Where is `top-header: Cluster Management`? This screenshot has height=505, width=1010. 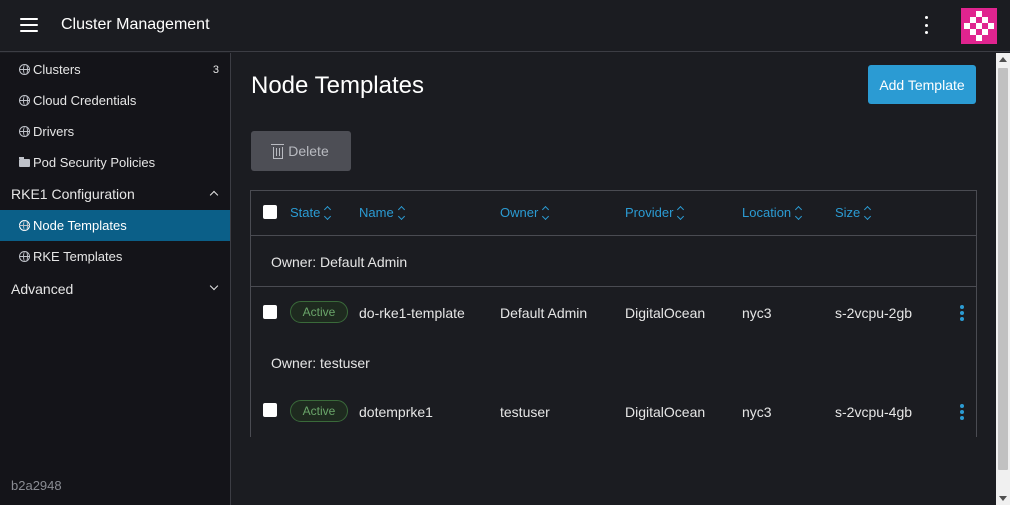
top-header: Cluster Management is located at coordinates (505, 26).